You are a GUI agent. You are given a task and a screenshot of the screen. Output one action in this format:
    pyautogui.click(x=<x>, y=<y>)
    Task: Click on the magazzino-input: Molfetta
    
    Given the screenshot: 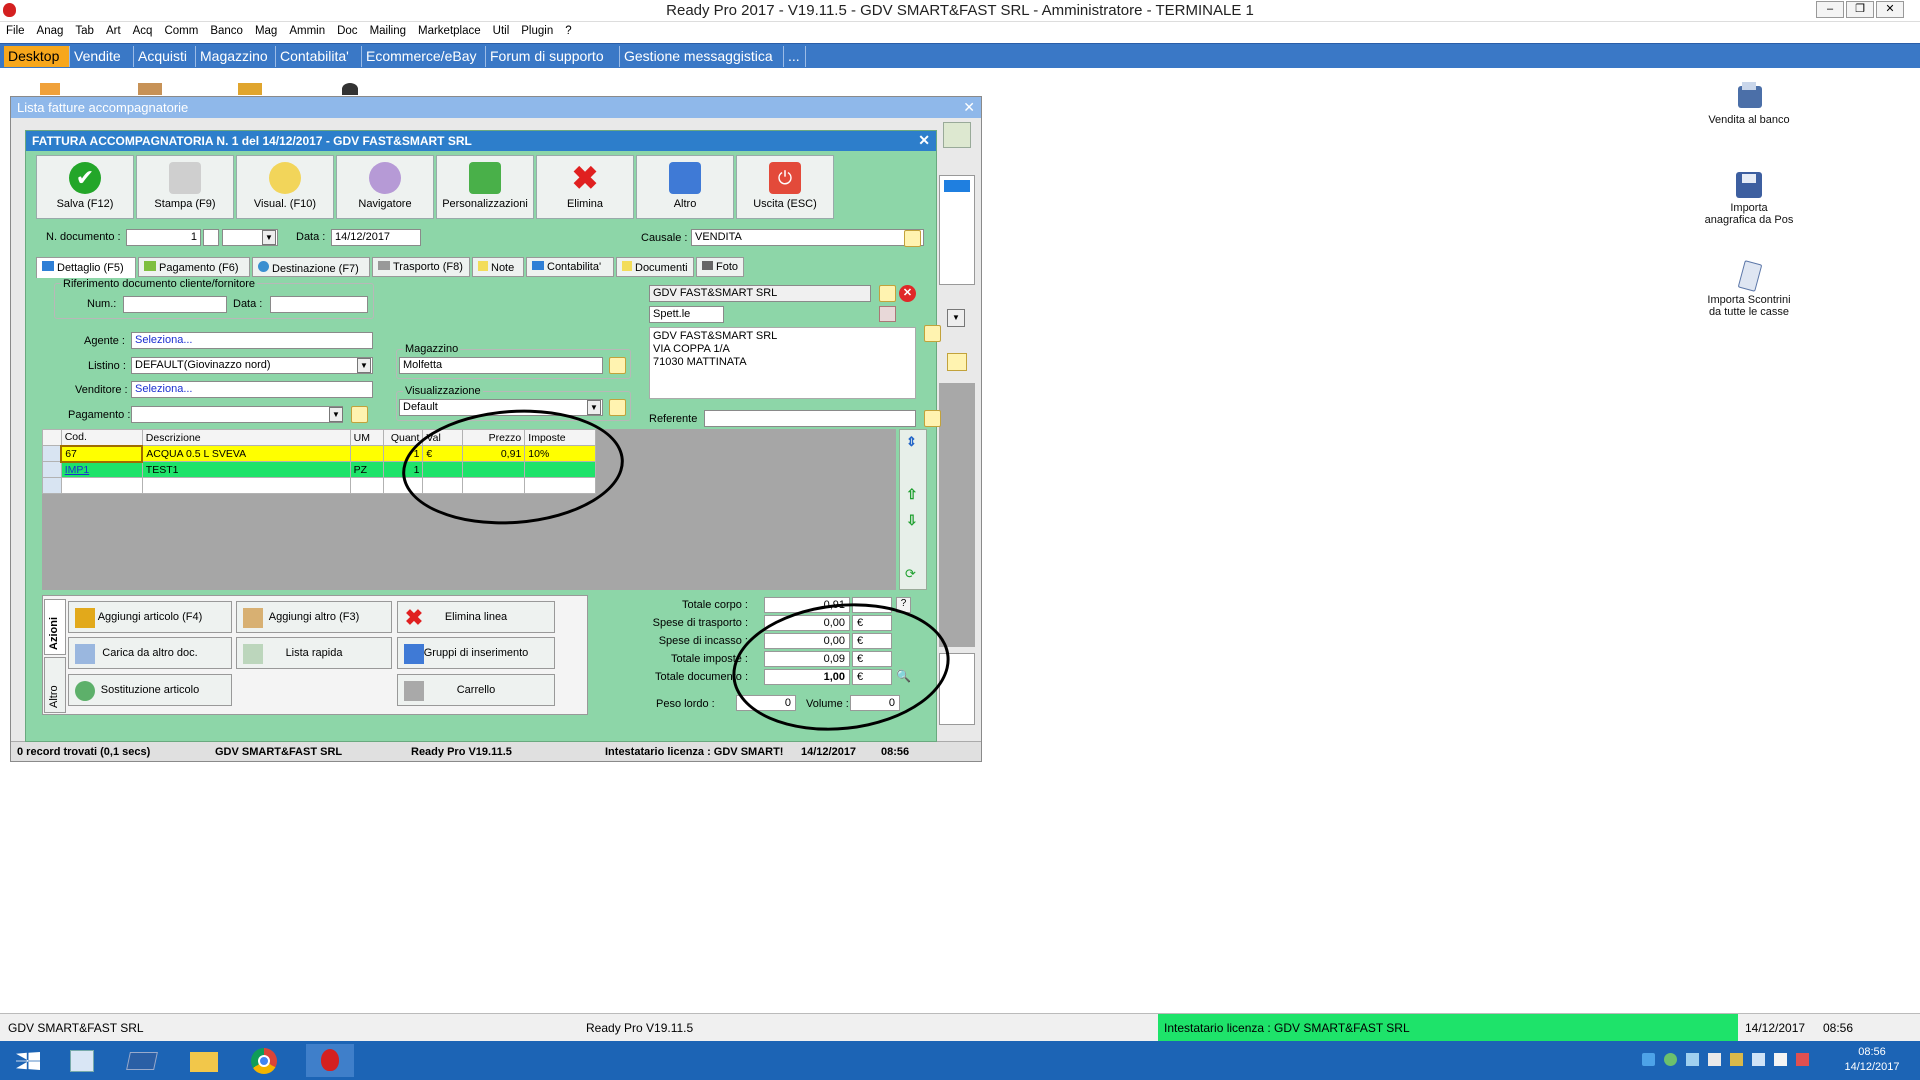 What is the action you would take?
    pyautogui.click(x=501, y=365)
    